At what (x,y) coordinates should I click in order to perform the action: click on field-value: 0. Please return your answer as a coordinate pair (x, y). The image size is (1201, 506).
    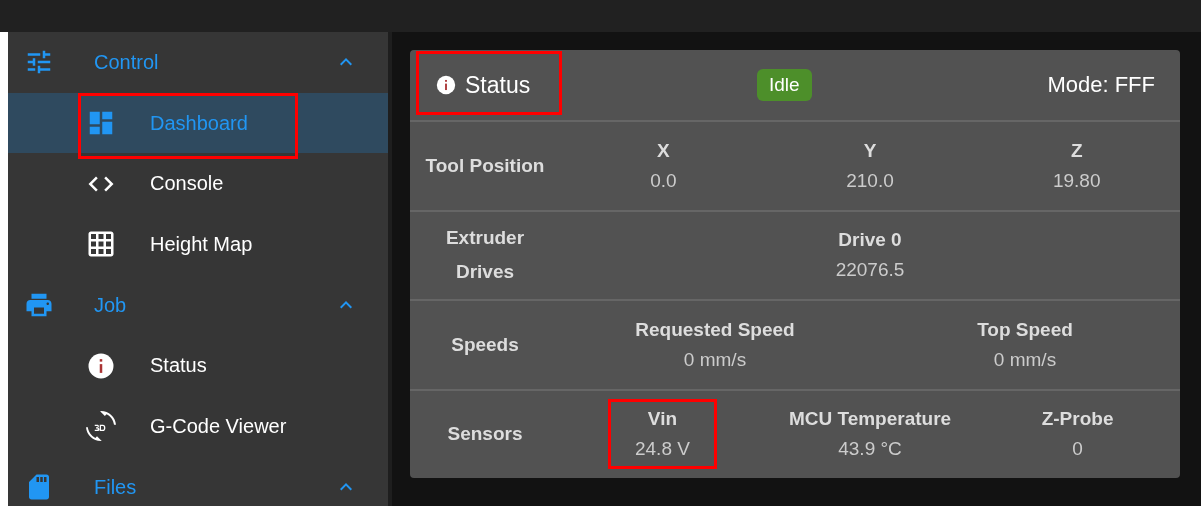
    Looking at the image, I should click on (1077, 449).